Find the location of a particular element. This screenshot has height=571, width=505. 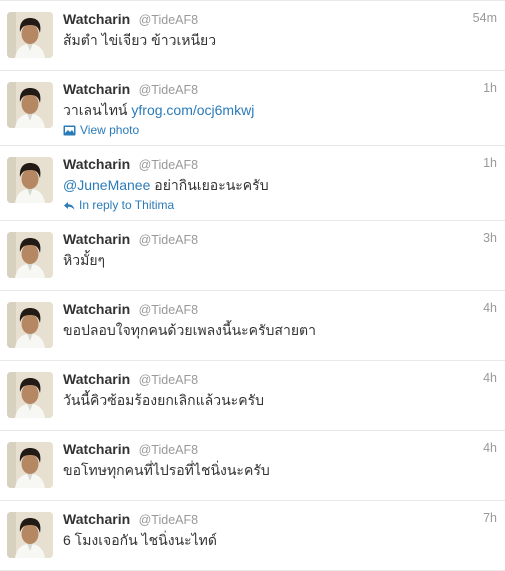

tweet-text: ขอปลอบใจทุกคนด้วยเพลงนี้นะครับสายตา is located at coordinates (279, 330).